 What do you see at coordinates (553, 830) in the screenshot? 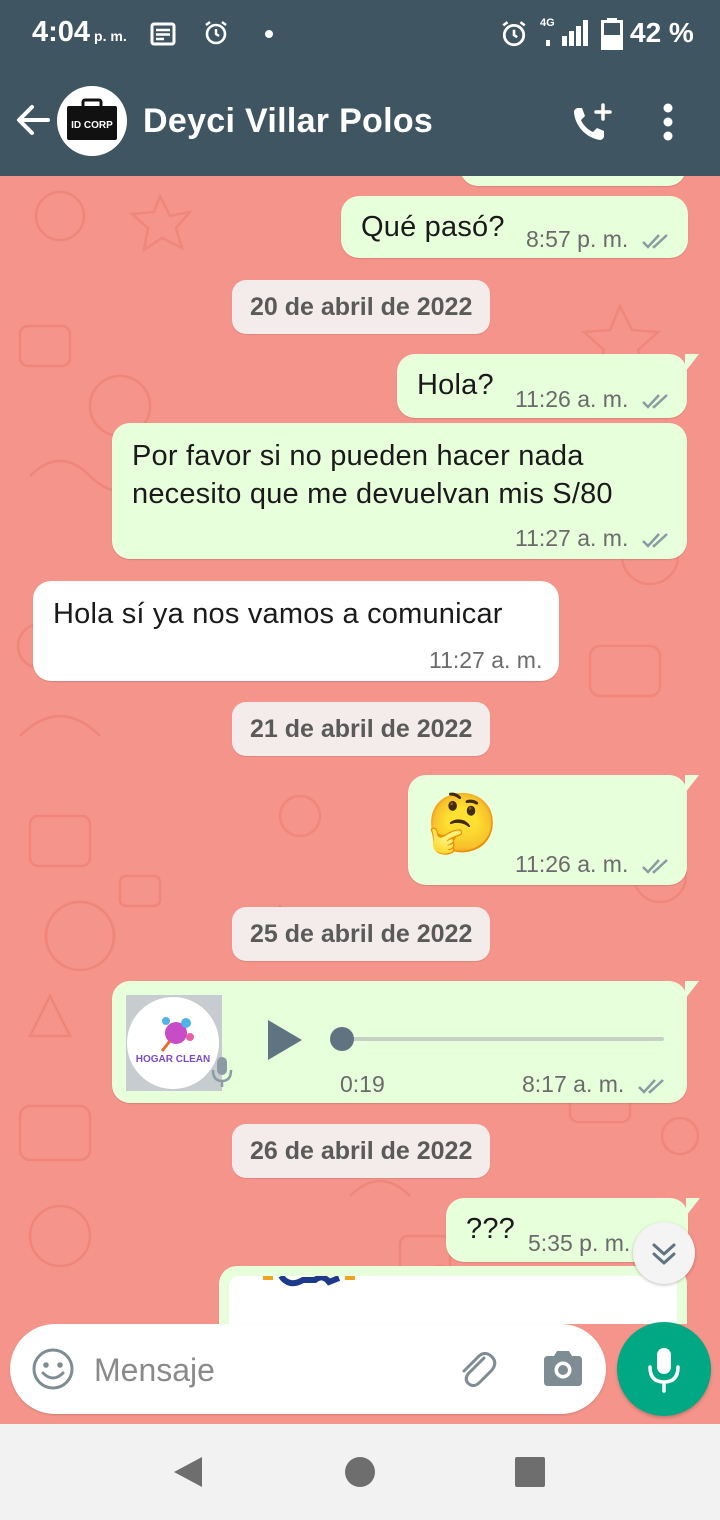
I see `message-bubble-outgoing: 🤔 11:26 a. m.` at bounding box center [553, 830].